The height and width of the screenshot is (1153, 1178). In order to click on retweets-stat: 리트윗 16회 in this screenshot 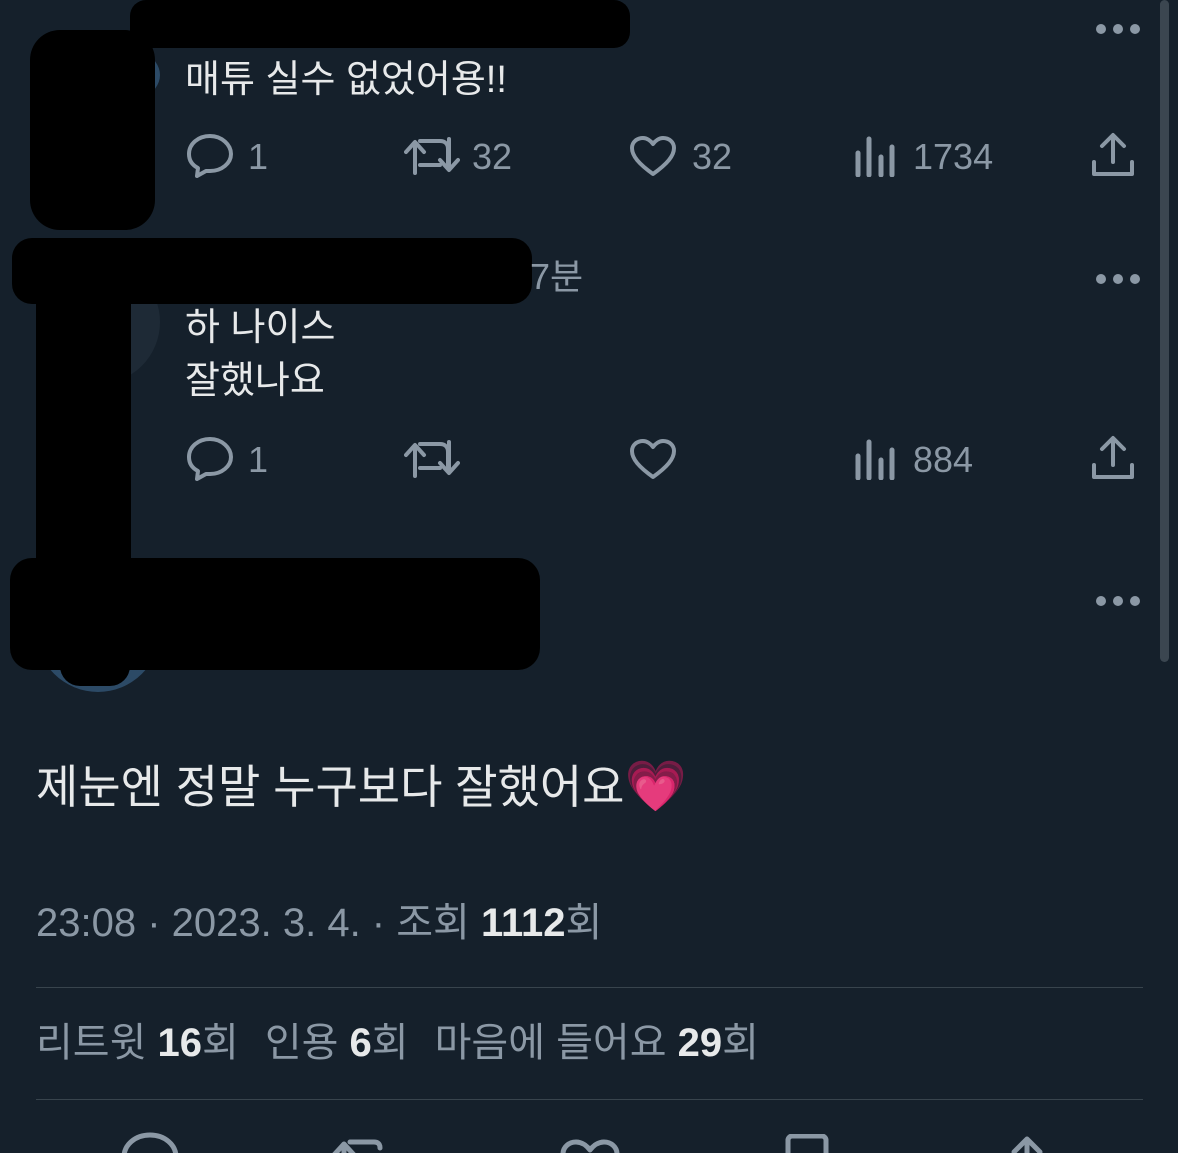, I will do `click(137, 1043)`.